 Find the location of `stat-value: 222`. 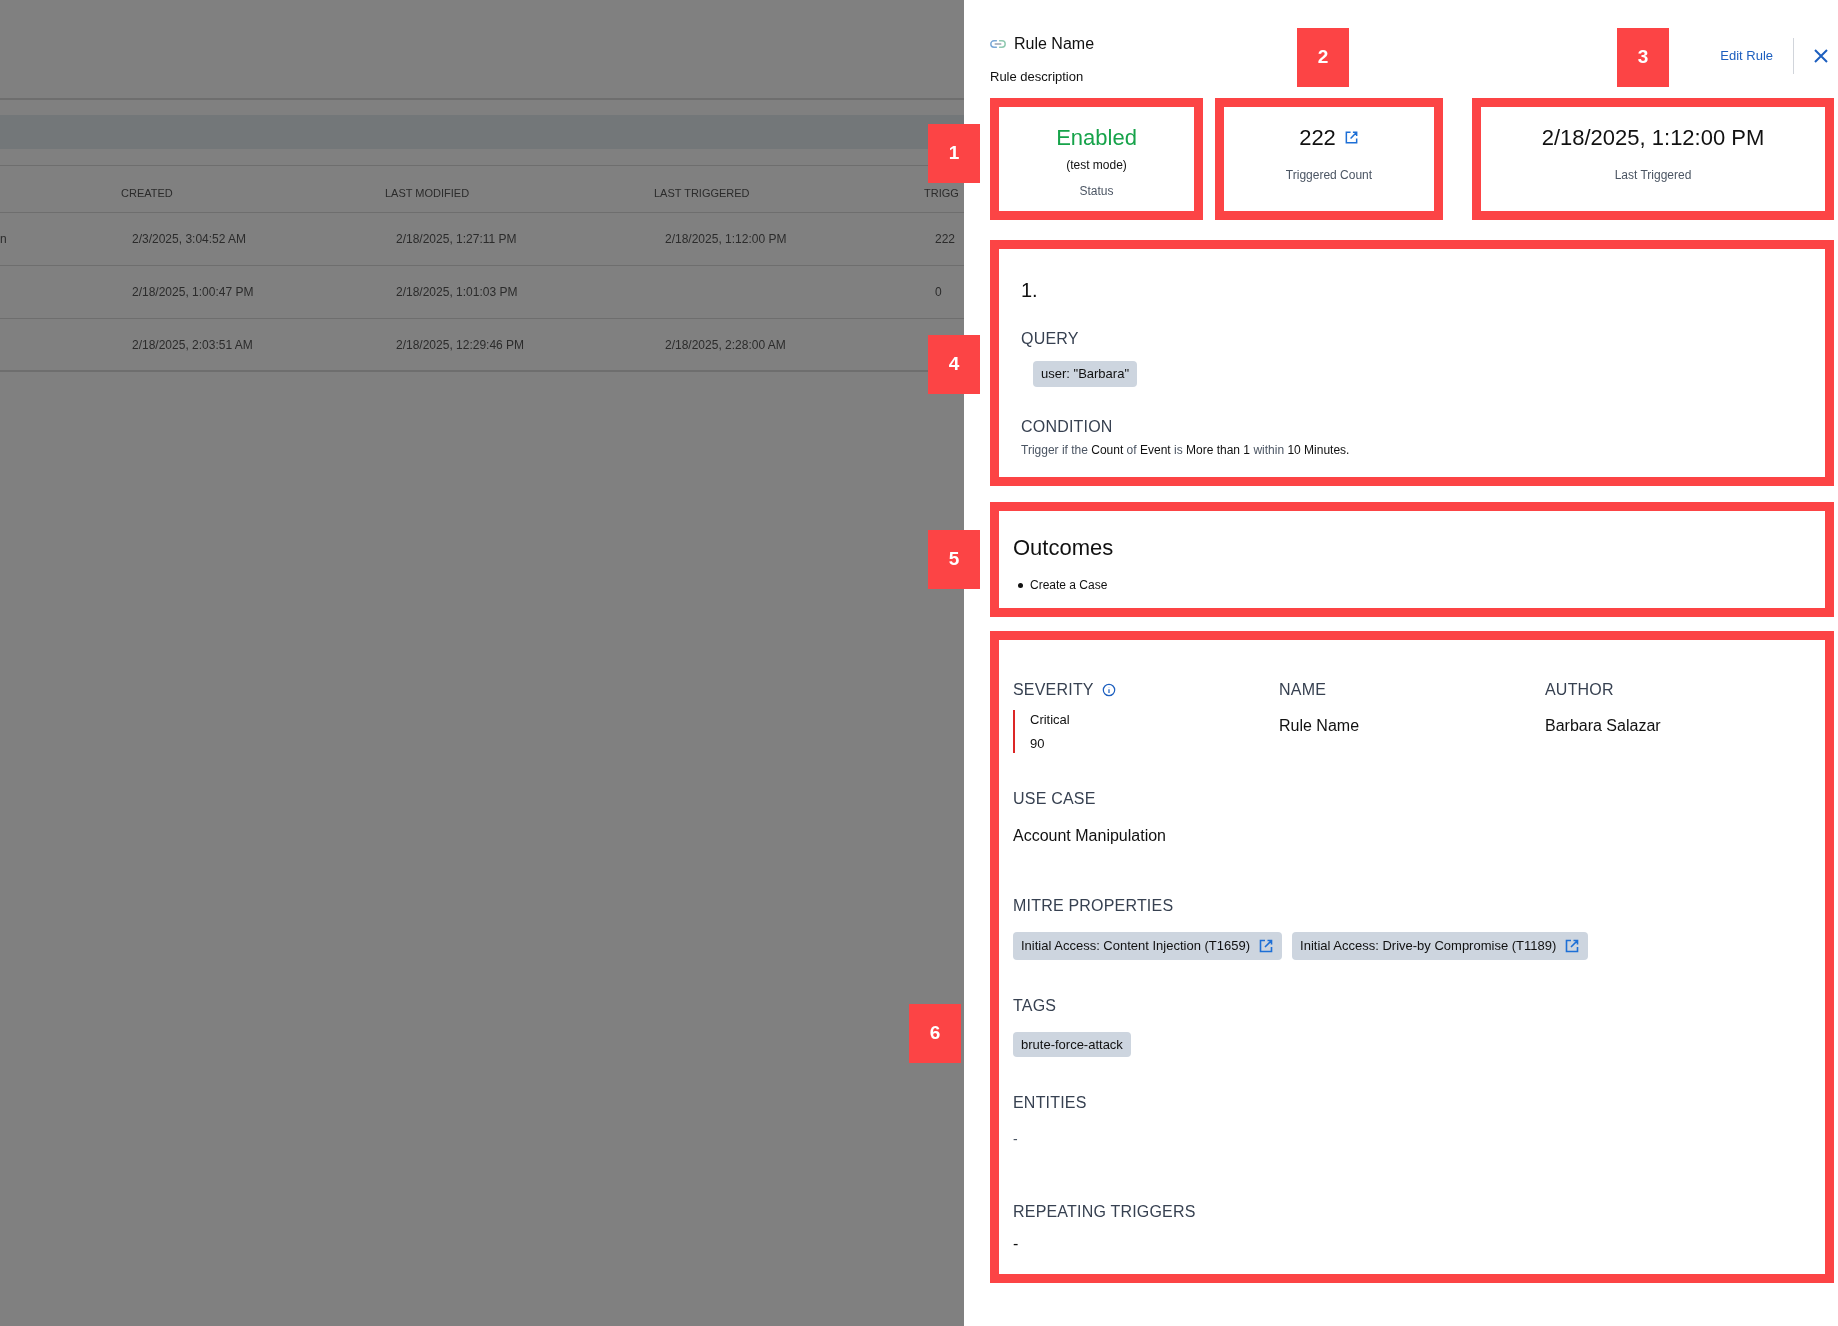

stat-value: 222 is located at coordinates (1317, 138).